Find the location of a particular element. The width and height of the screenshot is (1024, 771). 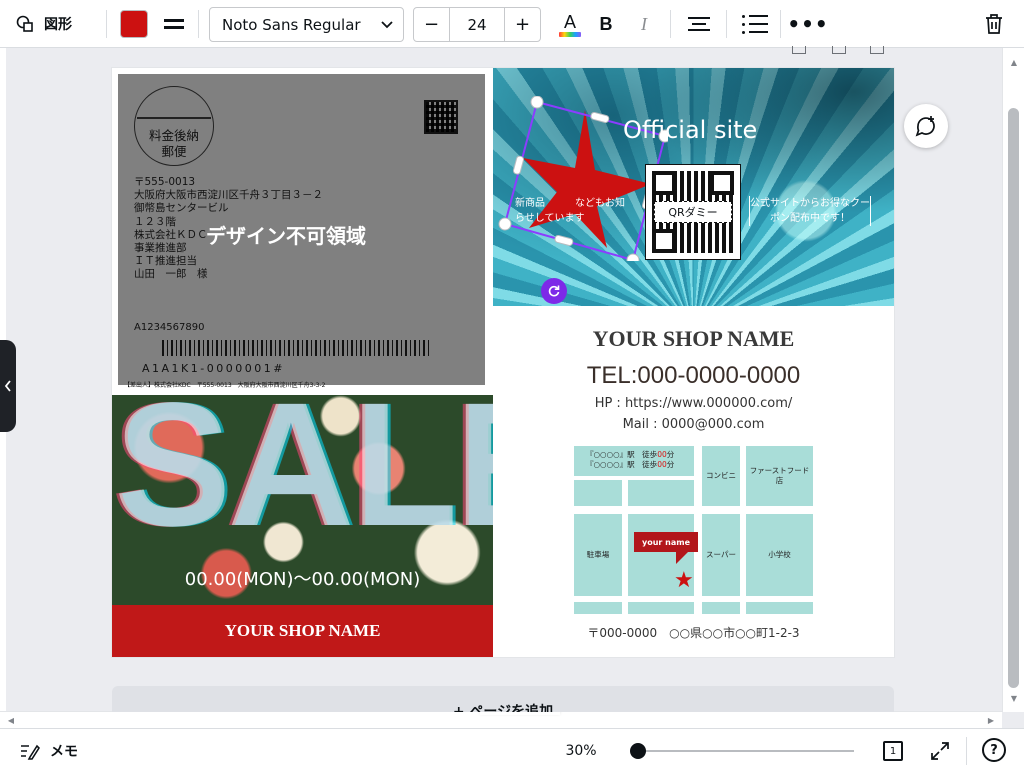

fill-color-button is located at coordinates (134, 24).